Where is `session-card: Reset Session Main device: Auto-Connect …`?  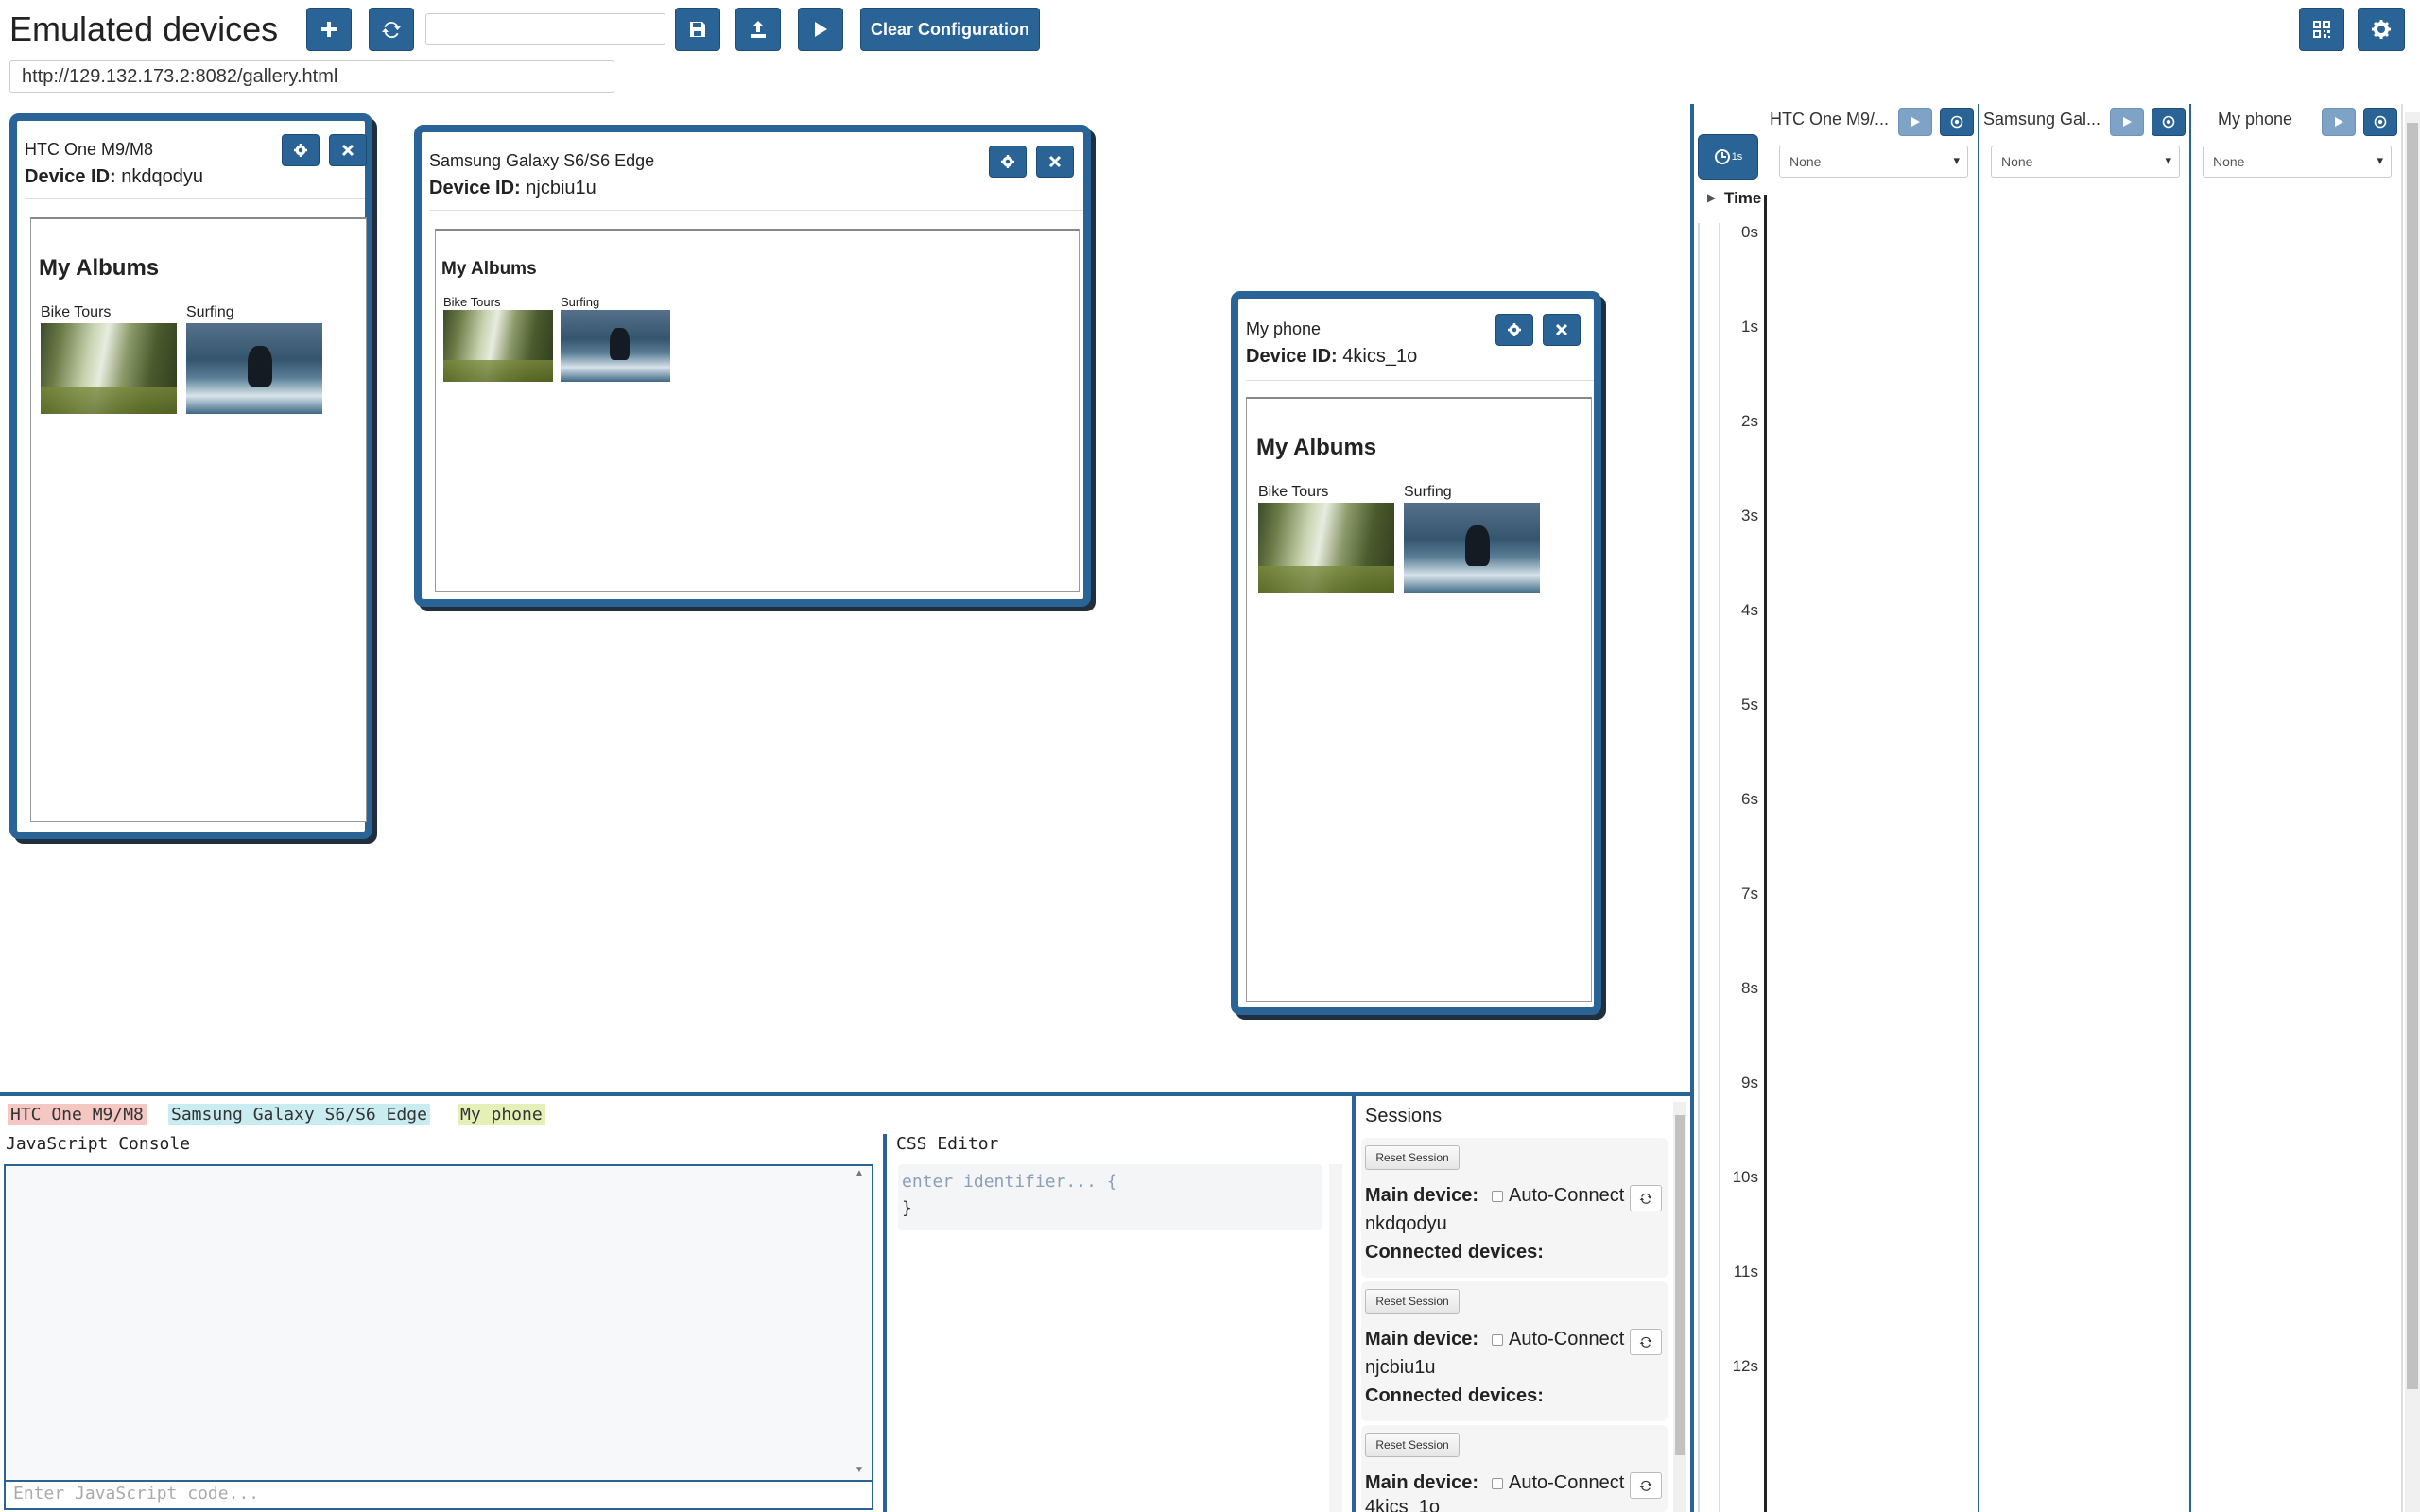 session-card: Reset Session Main device: Auto-Connect … is located at coordinates (1514, 1351).